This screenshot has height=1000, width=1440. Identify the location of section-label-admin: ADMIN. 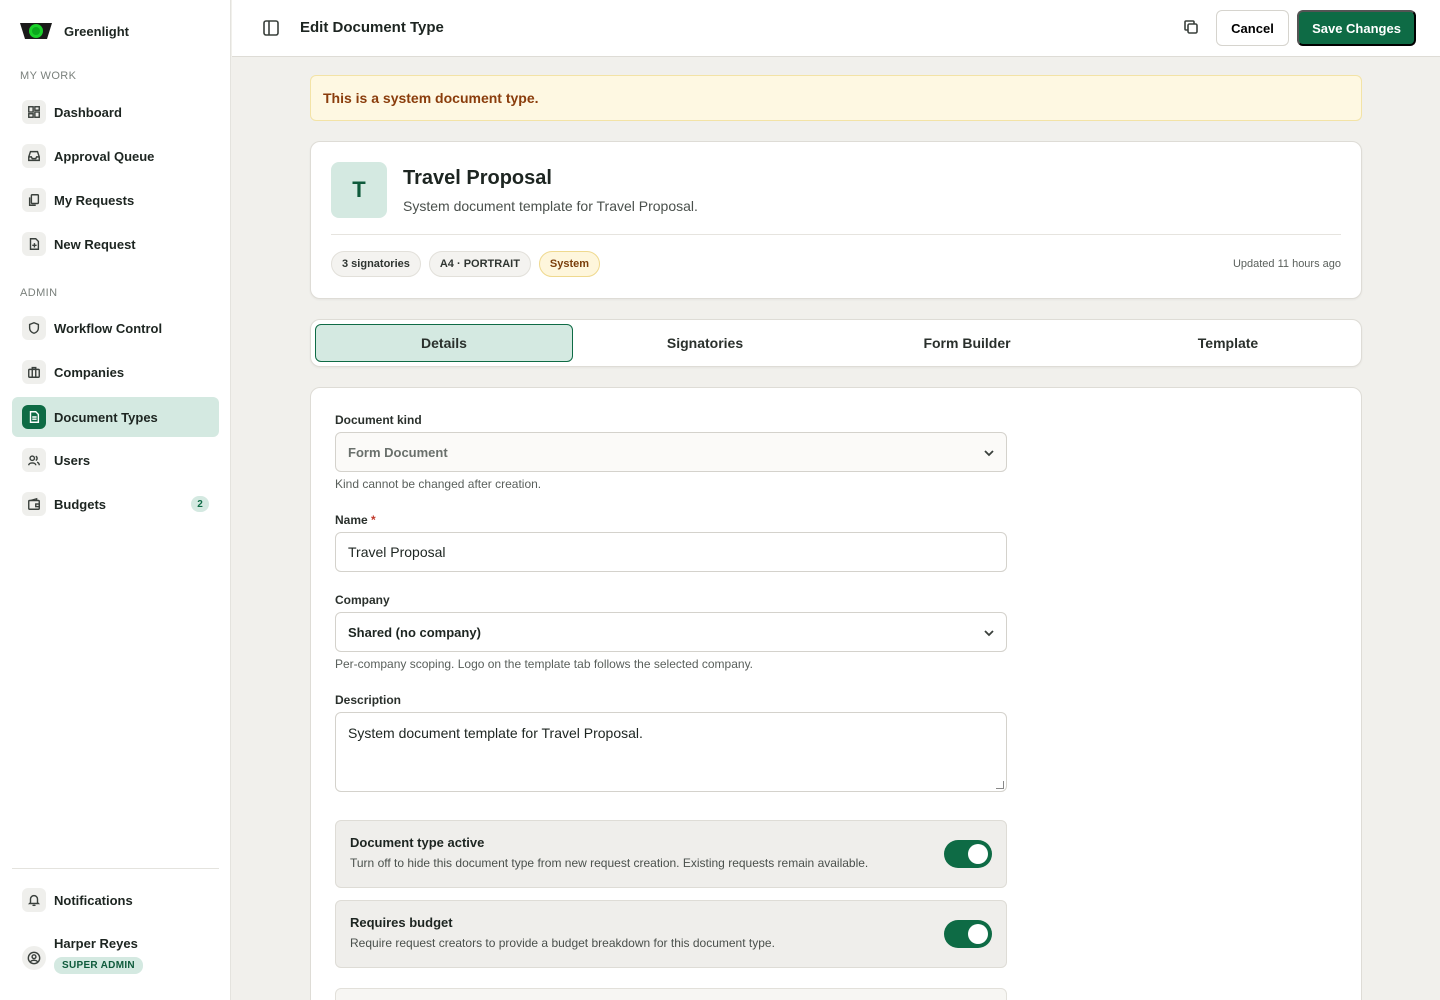
(39, 293).